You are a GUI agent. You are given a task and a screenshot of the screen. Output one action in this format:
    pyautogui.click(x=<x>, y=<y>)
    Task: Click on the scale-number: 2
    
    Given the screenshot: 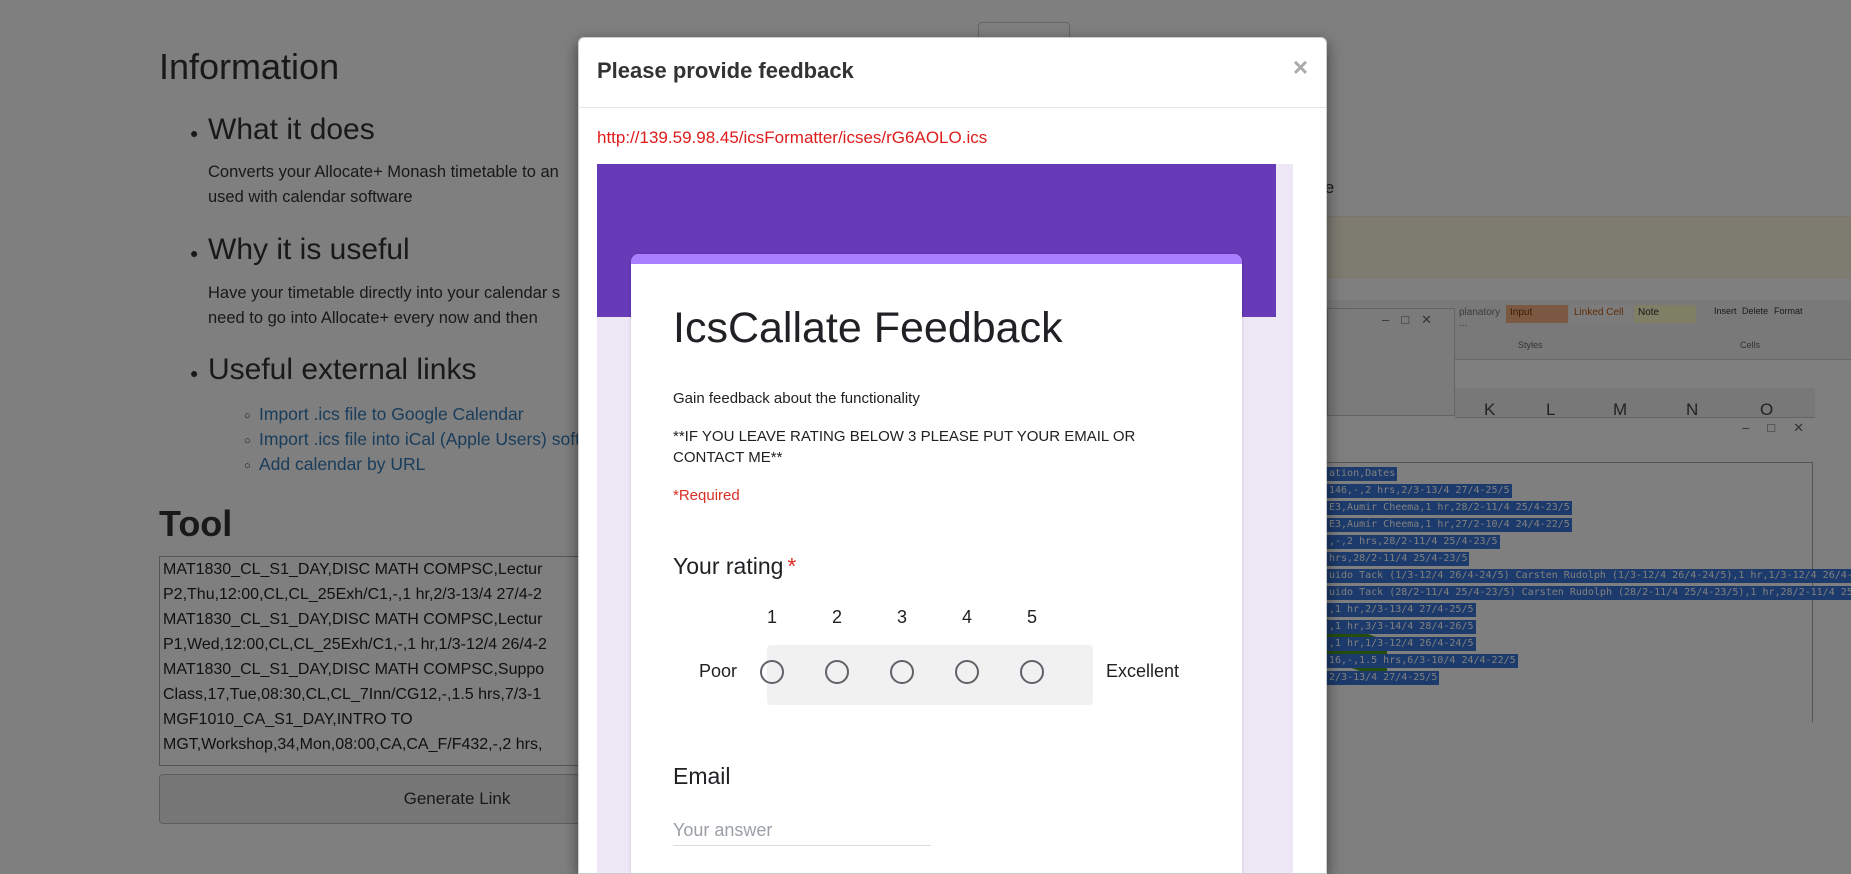 What is the action you would take?
    pyautogui.click(x=836, y=617)
    